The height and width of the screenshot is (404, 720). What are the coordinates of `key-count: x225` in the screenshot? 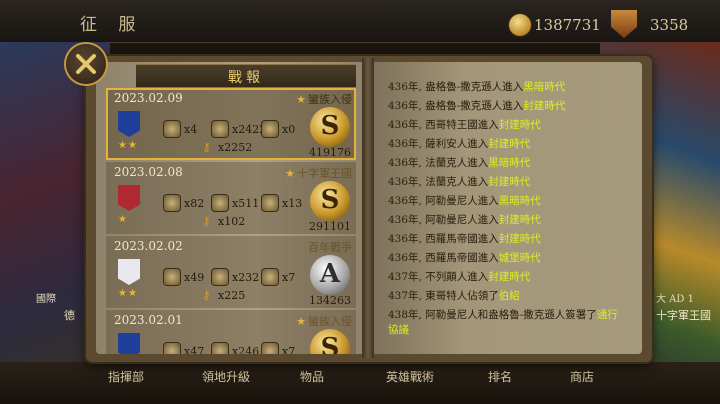 It's located at (232, 295).